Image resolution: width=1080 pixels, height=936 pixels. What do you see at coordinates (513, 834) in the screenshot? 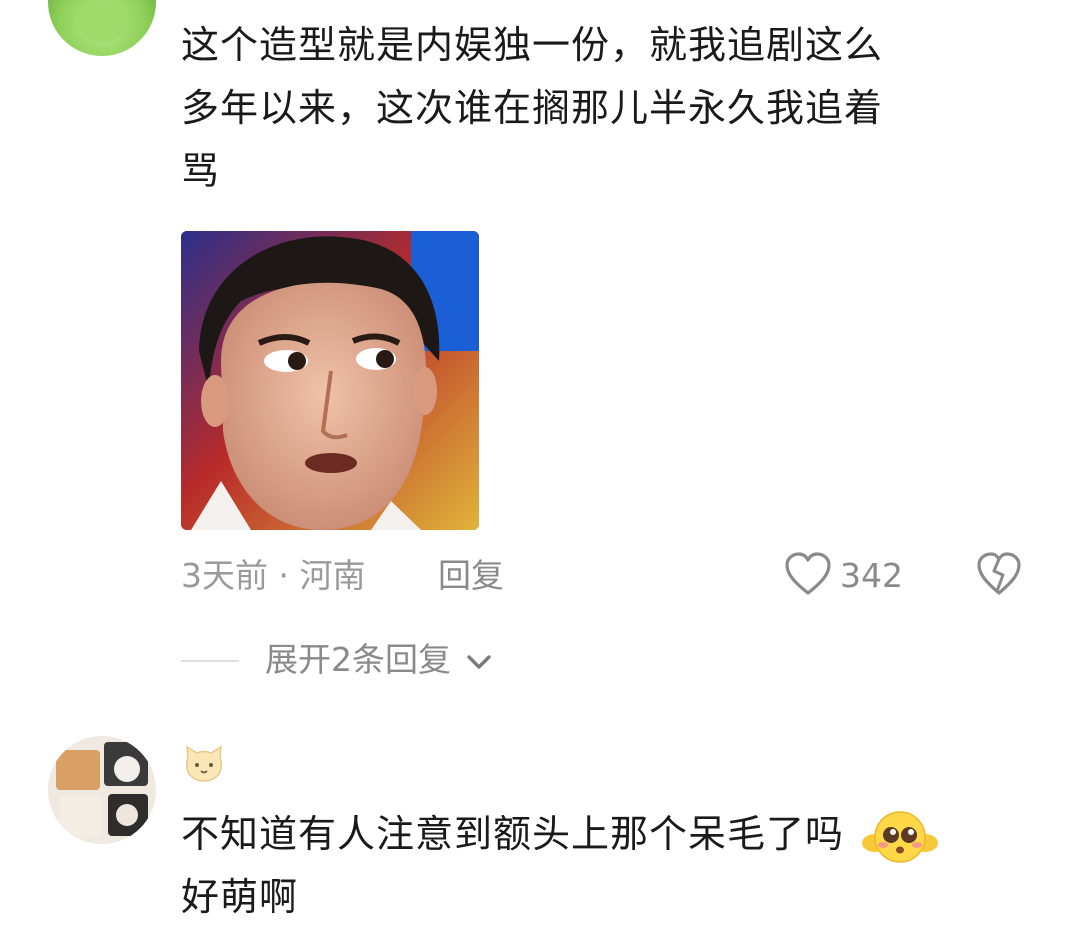
I see `comment-line-text: 不知道有人注意到额头上那个呆毛了吗` at bounding box center [513, 834].